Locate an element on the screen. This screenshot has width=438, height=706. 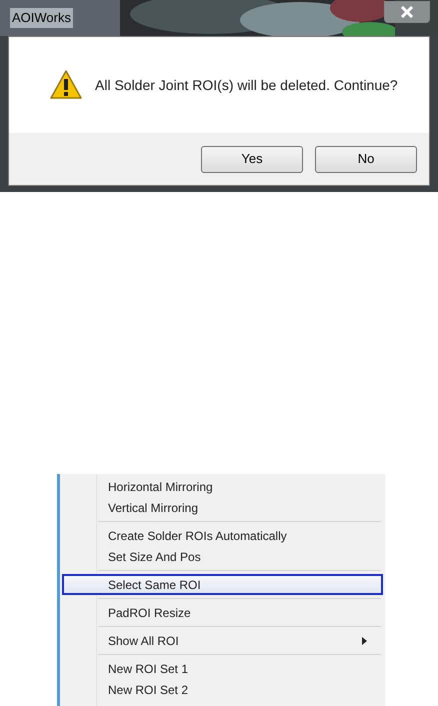
menu-item: PadROI Resize is located at coordinates (222, 612).